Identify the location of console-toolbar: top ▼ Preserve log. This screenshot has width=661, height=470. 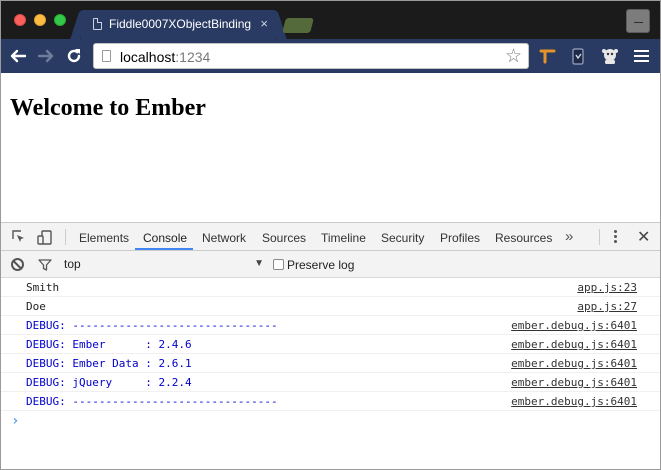
(330, 264).